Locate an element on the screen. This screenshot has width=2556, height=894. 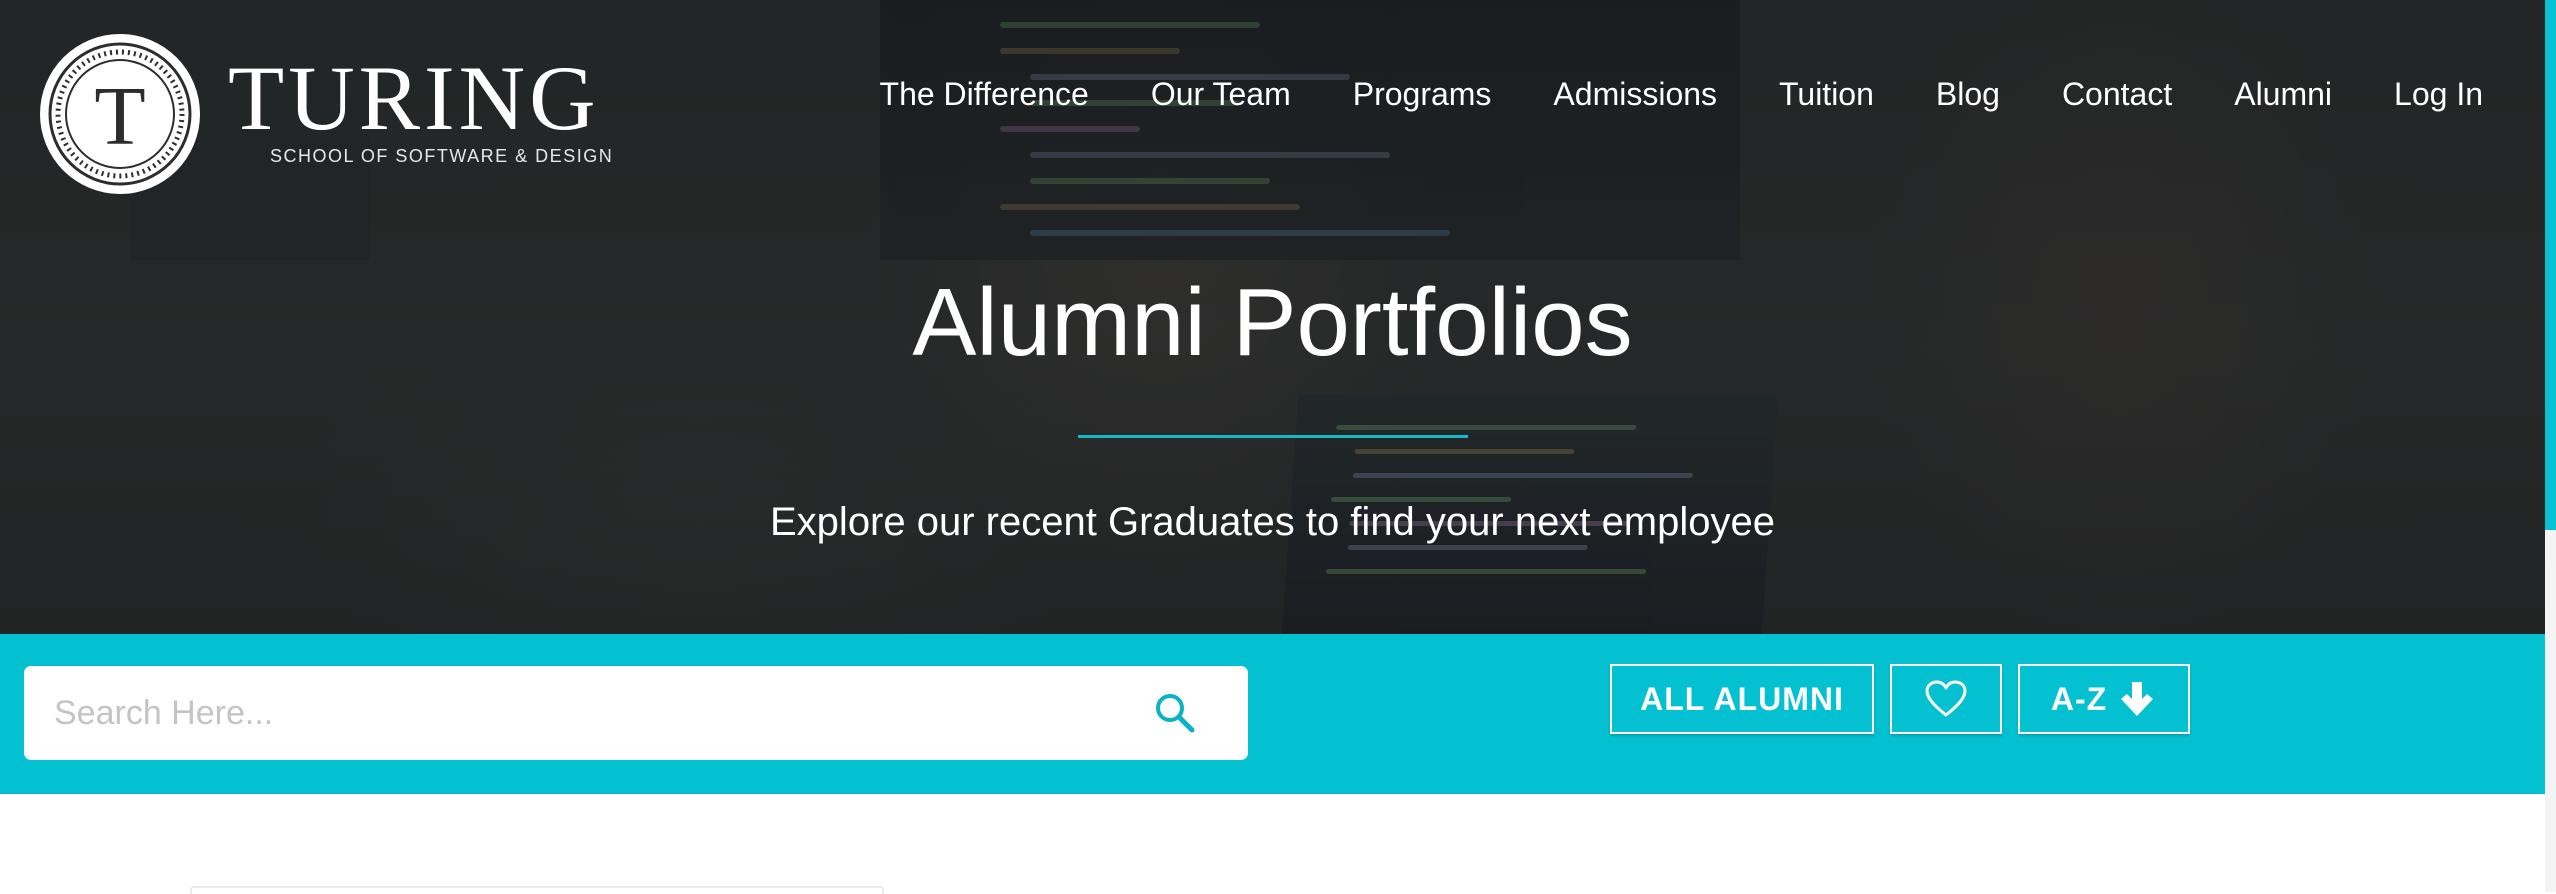
nav-item-contact: Contact is located at coordinates (2117, 94).